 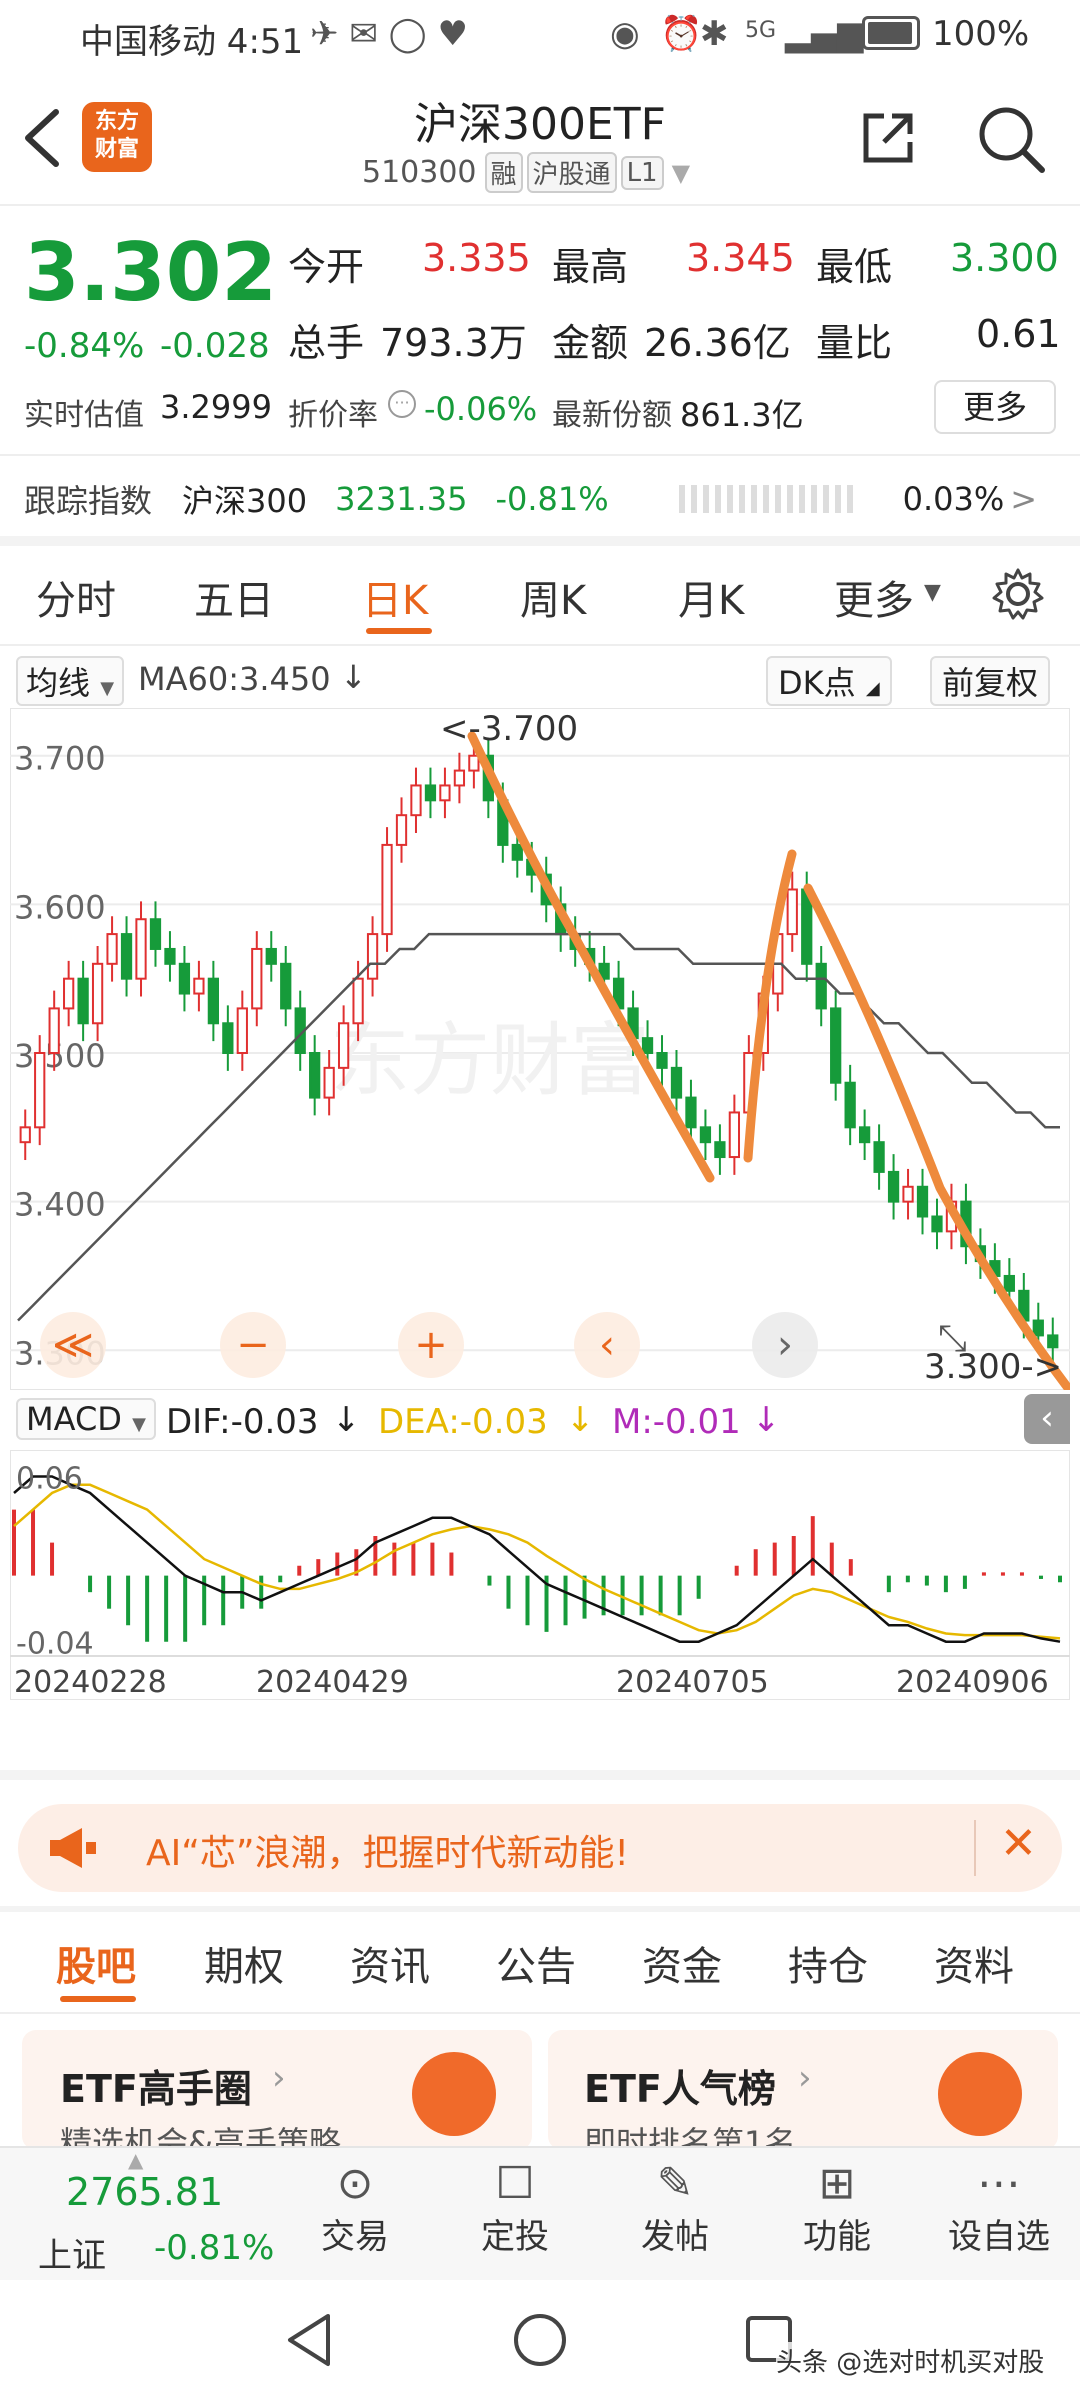 What do you see at coordinates (355, 2208) in the screenshot?
I see `trade-button: ⊙ 交易` at bounding box center [355, 2208].